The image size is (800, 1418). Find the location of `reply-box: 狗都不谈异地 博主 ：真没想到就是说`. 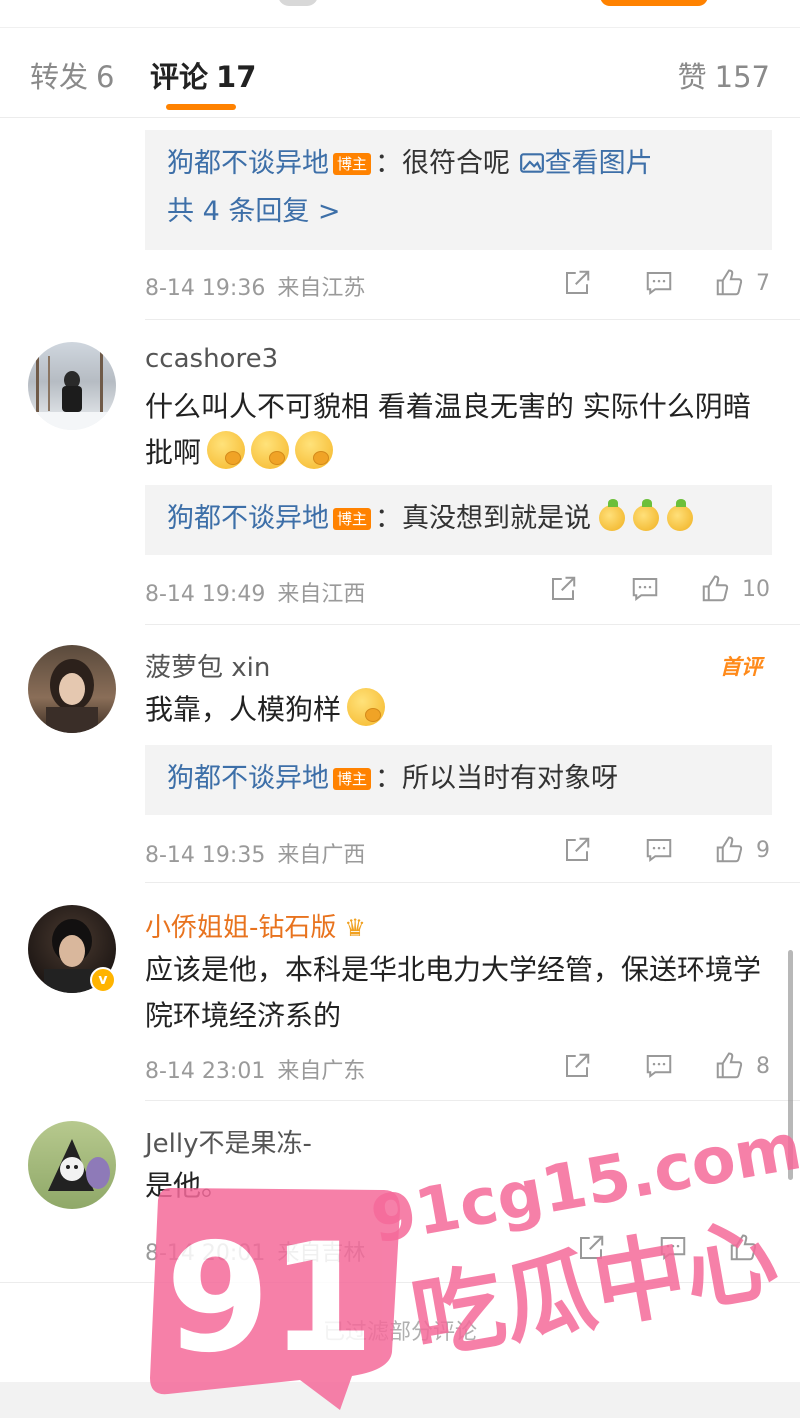

reply-box: 狗都不谈异地 博主 ：真没想到就是说 is located at coordinates (458, 520).